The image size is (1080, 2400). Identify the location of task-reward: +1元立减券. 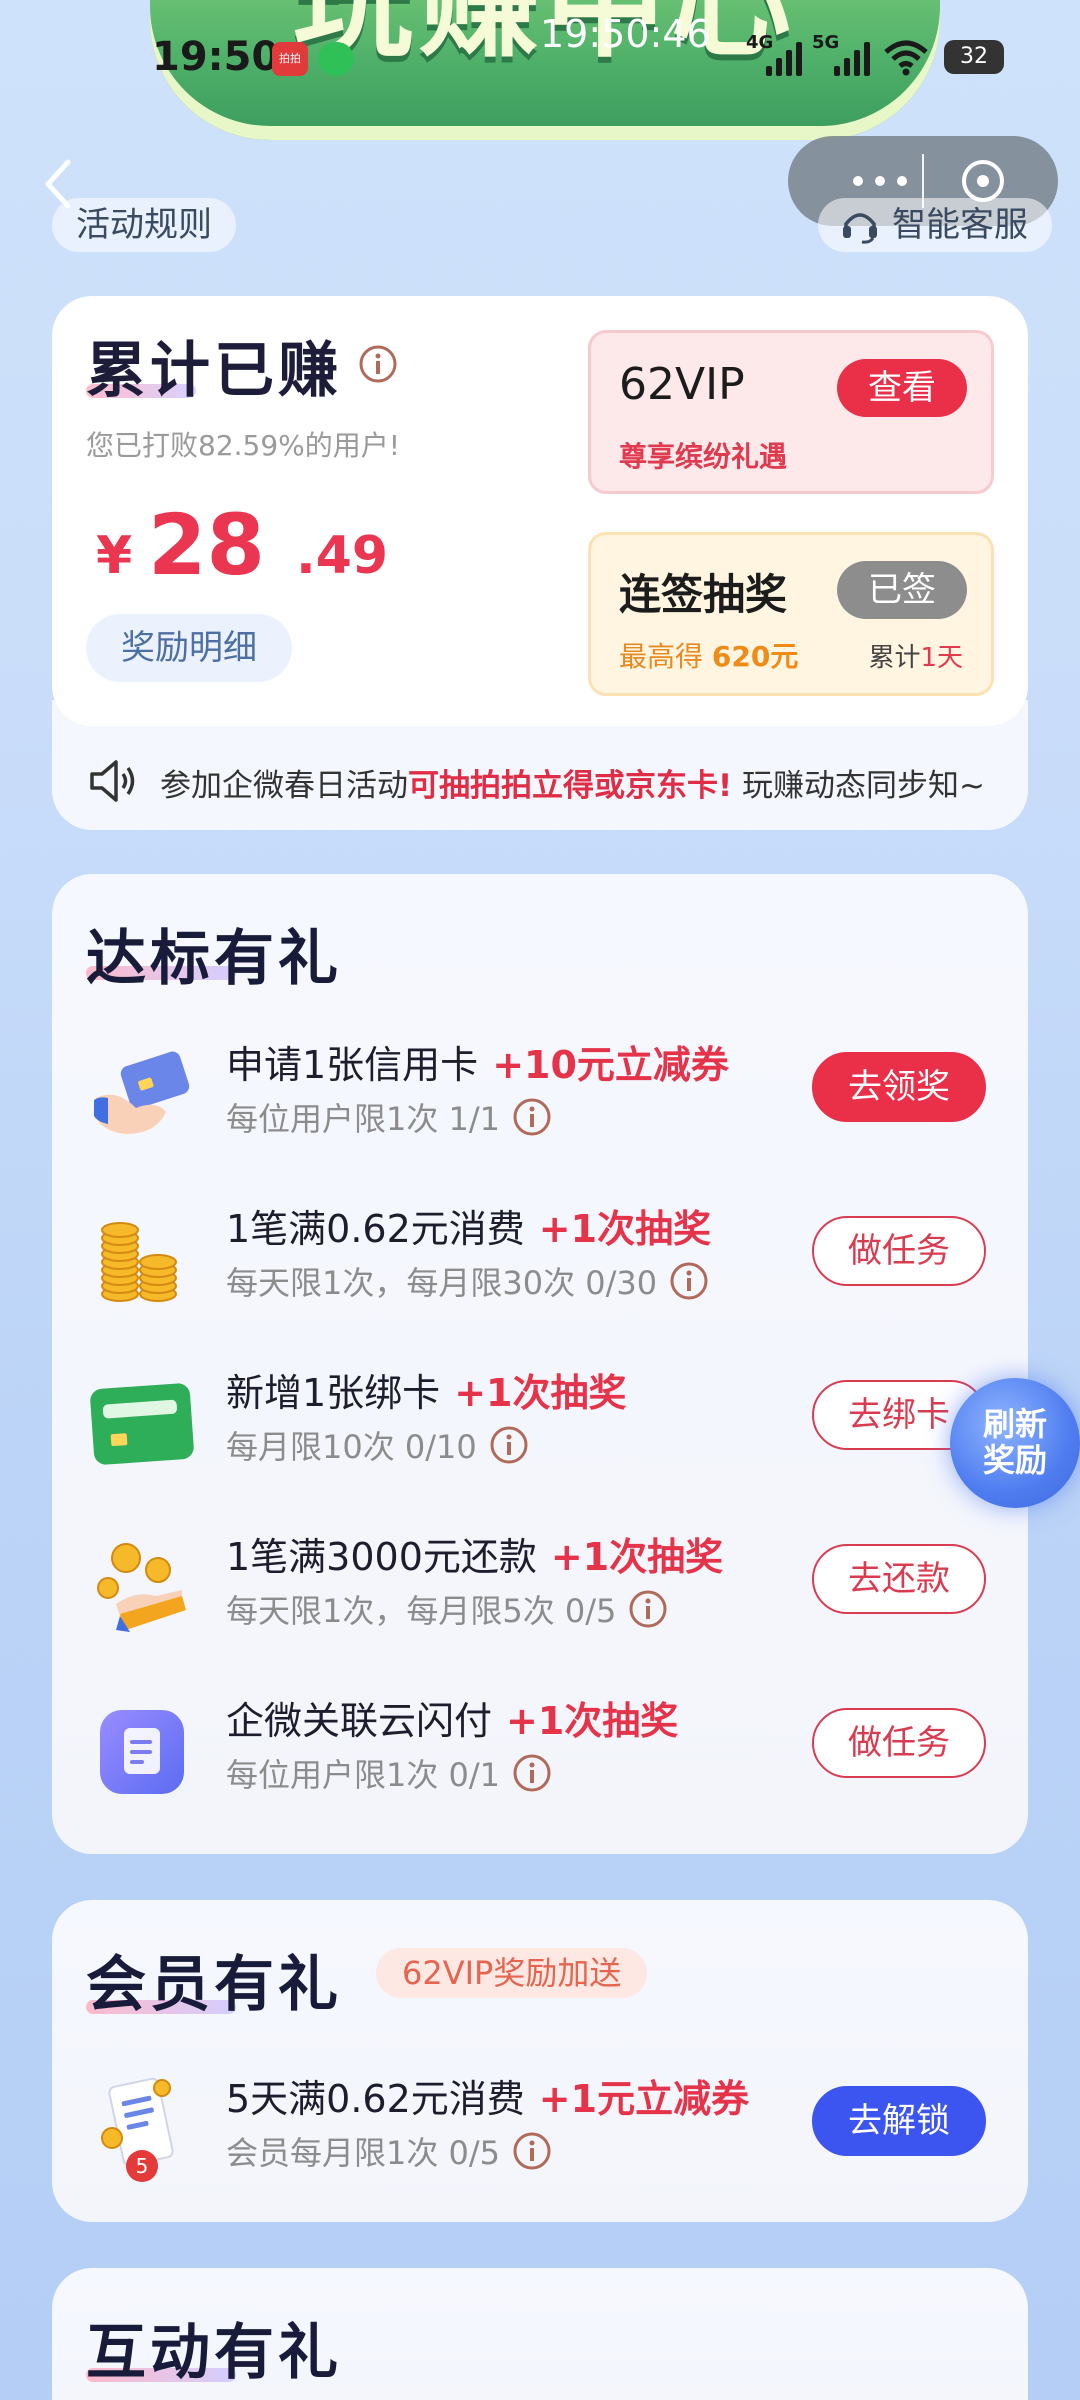
(644, 2099).